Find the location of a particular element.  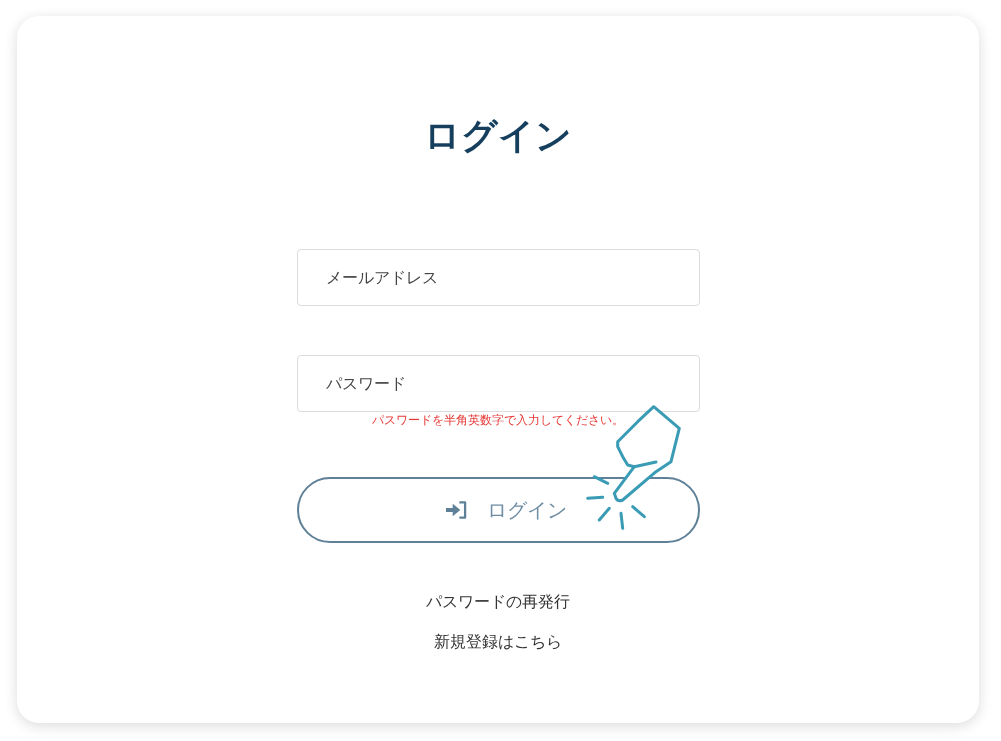

input-field: パスワード is located at coordinates (498, 383).